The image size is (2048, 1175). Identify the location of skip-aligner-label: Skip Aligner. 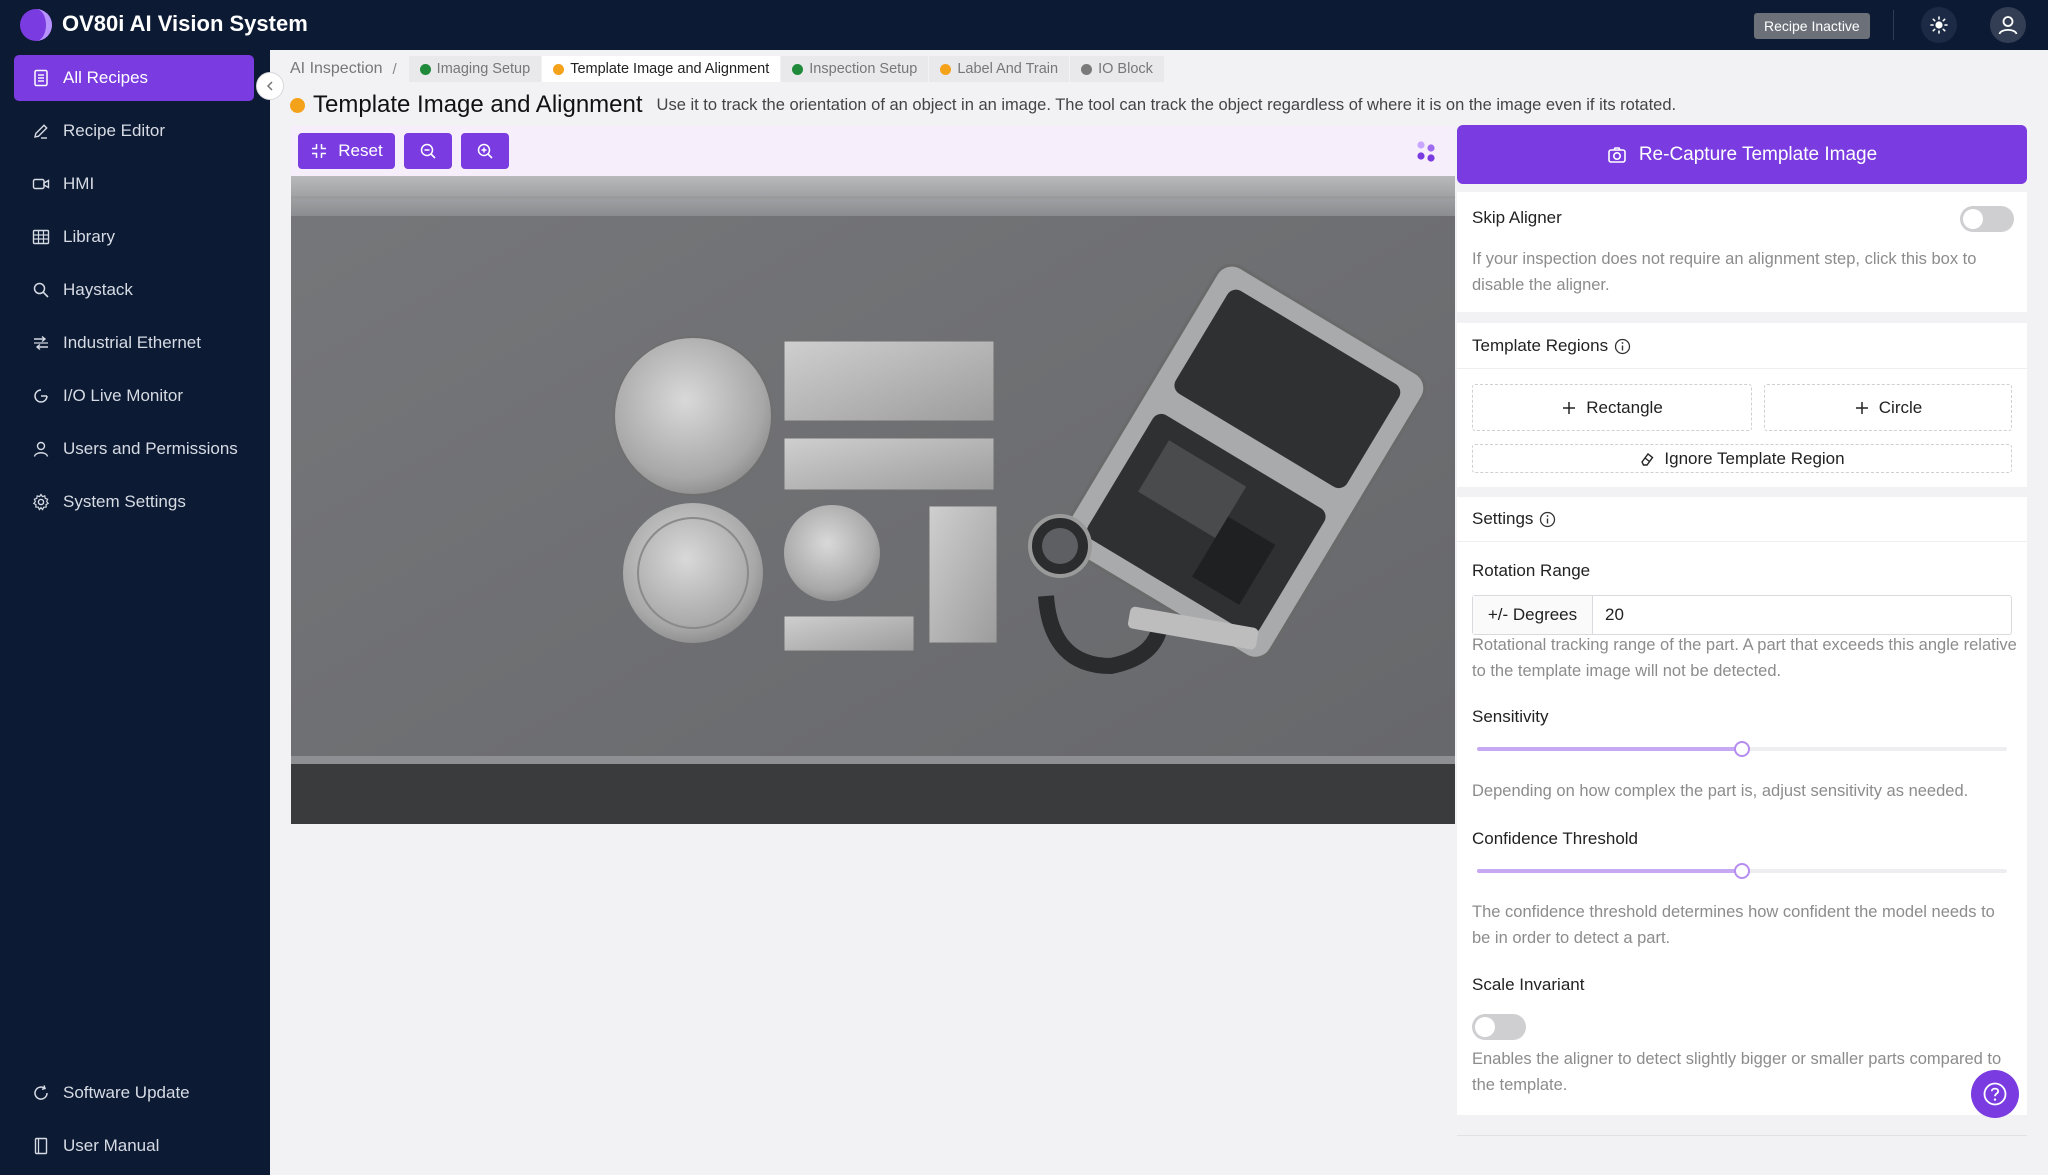
(1517, 217).